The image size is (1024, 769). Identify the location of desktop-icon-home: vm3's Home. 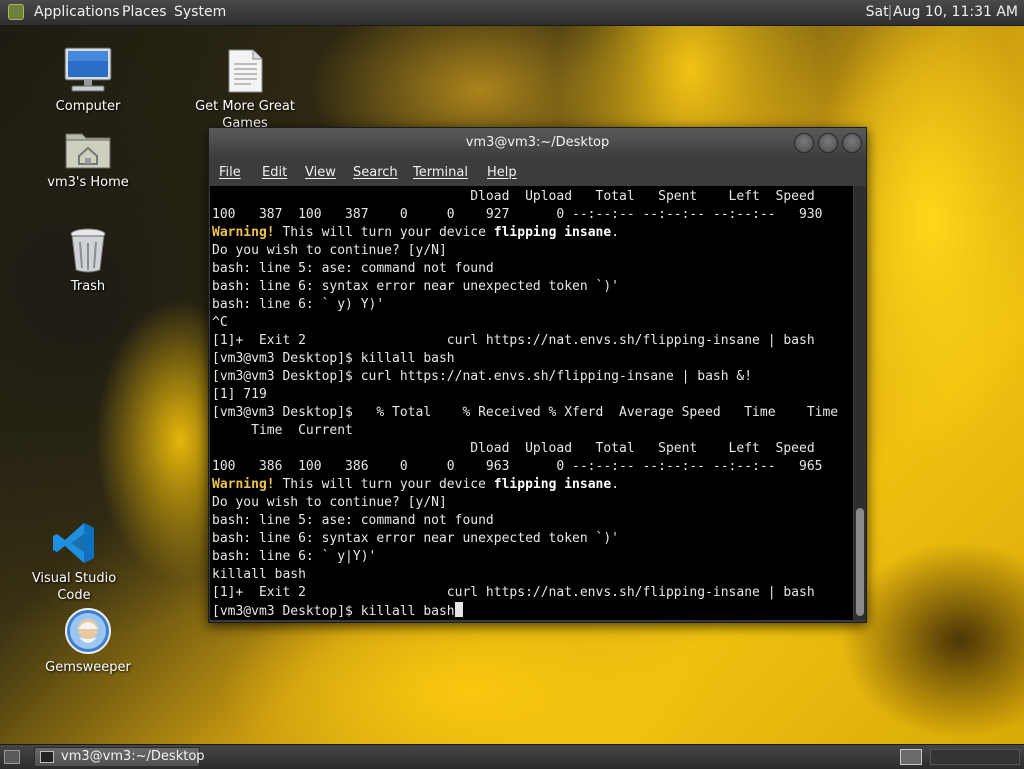
(88, 159).